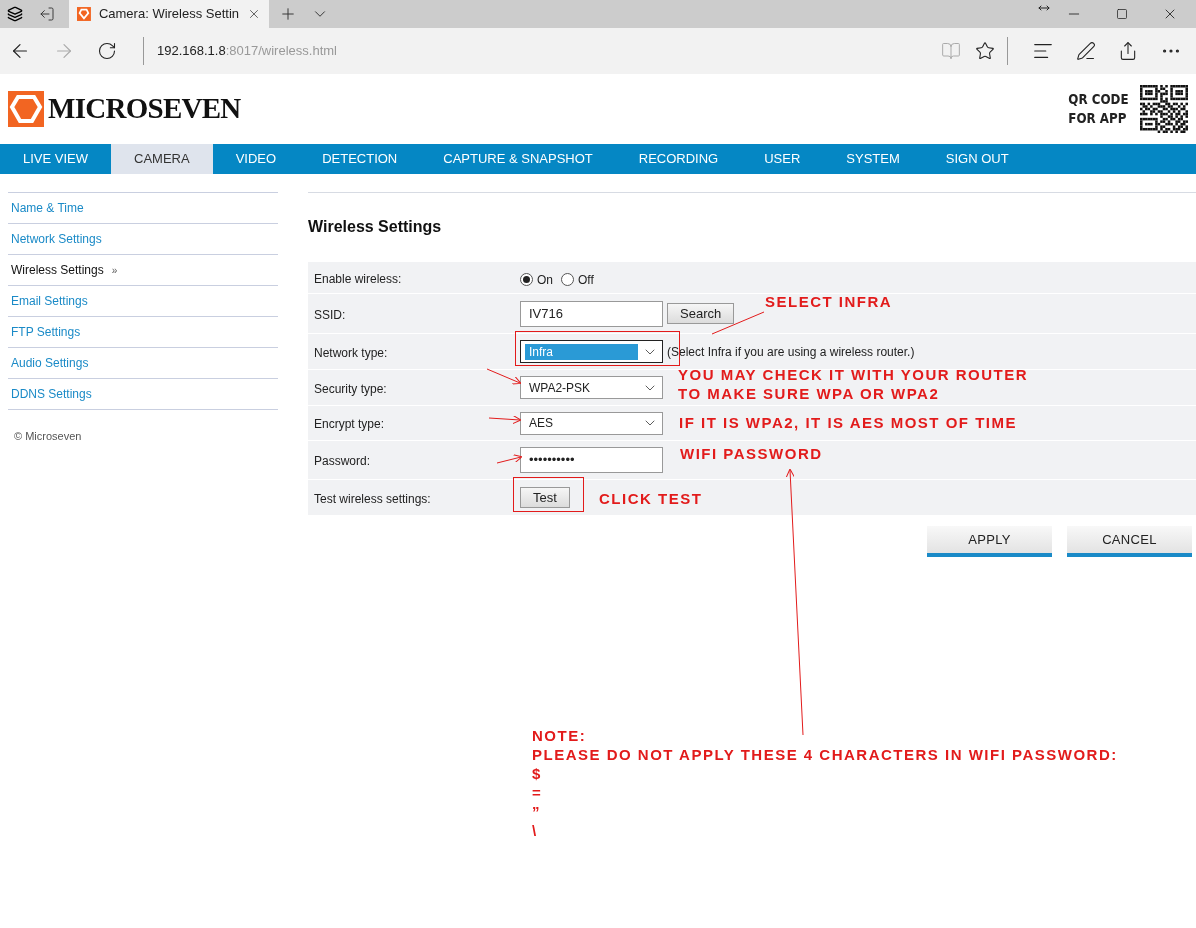 This screenshot has height=928, width=1196. What do you see at coordinates (825, 783) in the screenshot?
I see `annotation-text: NOTE: PLEASE DO NOT APPLY THESE 4 CHARACTERS IN WIFI PASSWORD: $ = ” \` at bounding box center [825, 783].